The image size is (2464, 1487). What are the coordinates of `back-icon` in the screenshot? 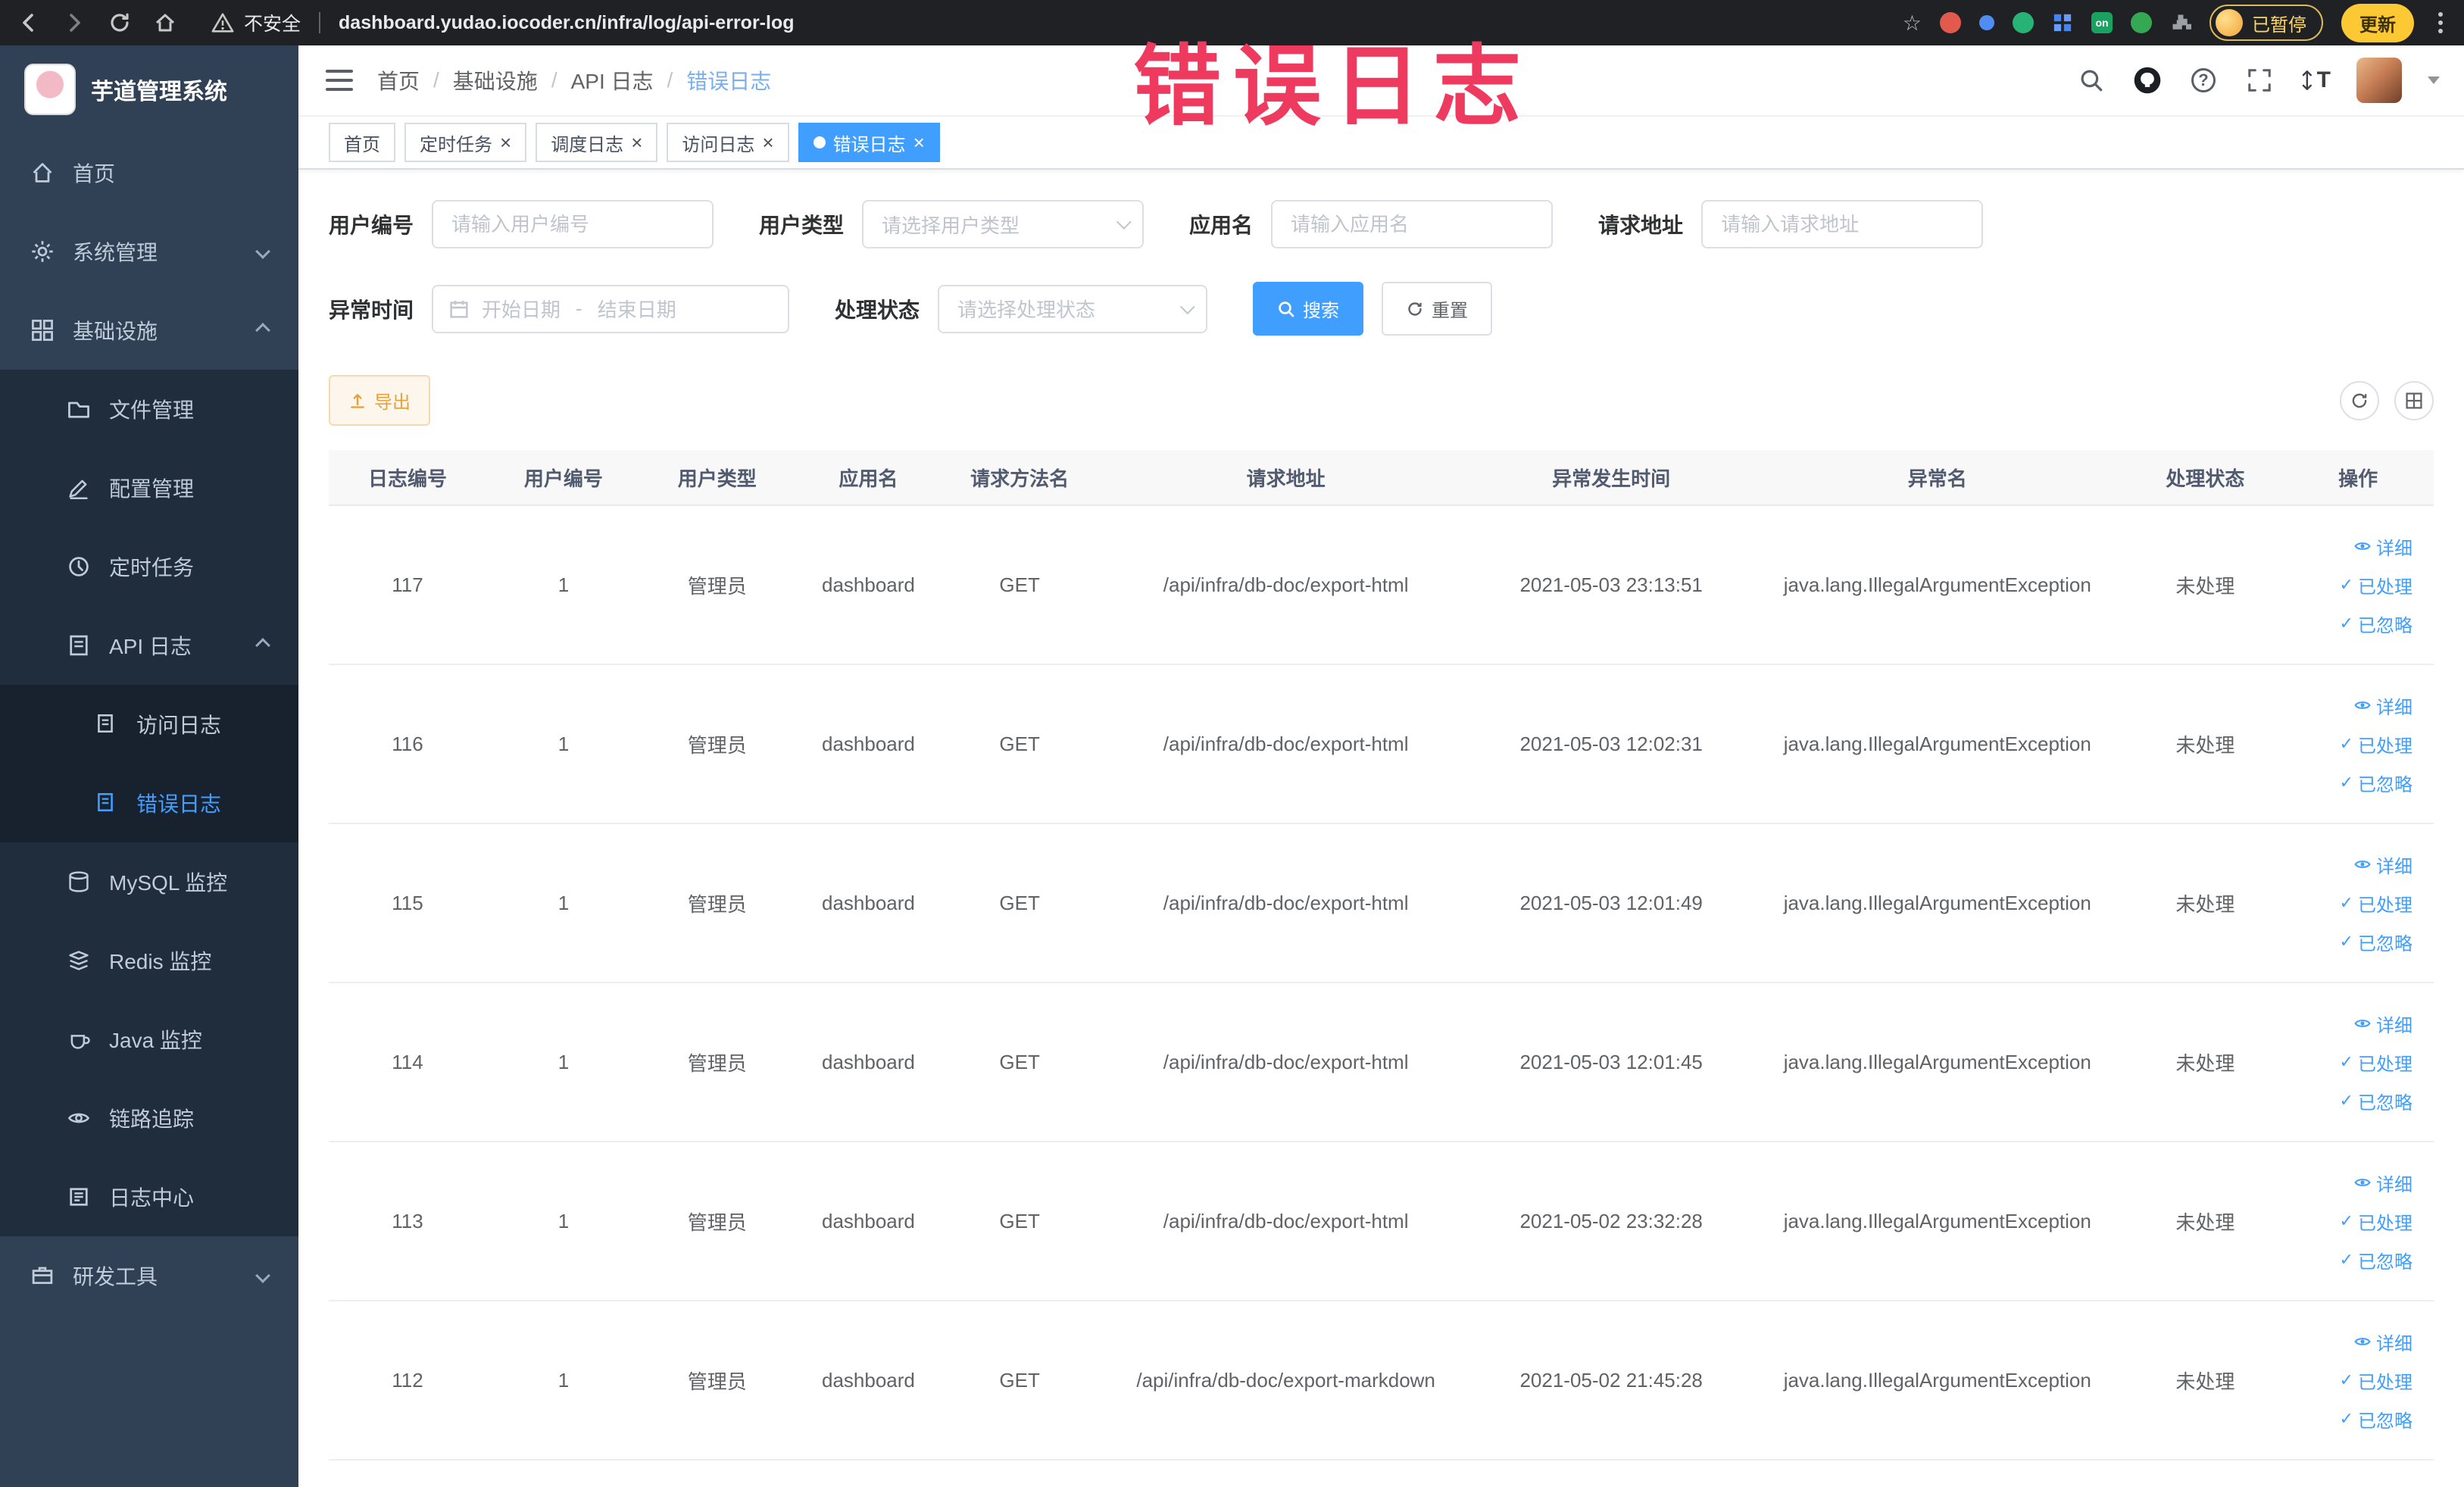 It's located at (28, 22).